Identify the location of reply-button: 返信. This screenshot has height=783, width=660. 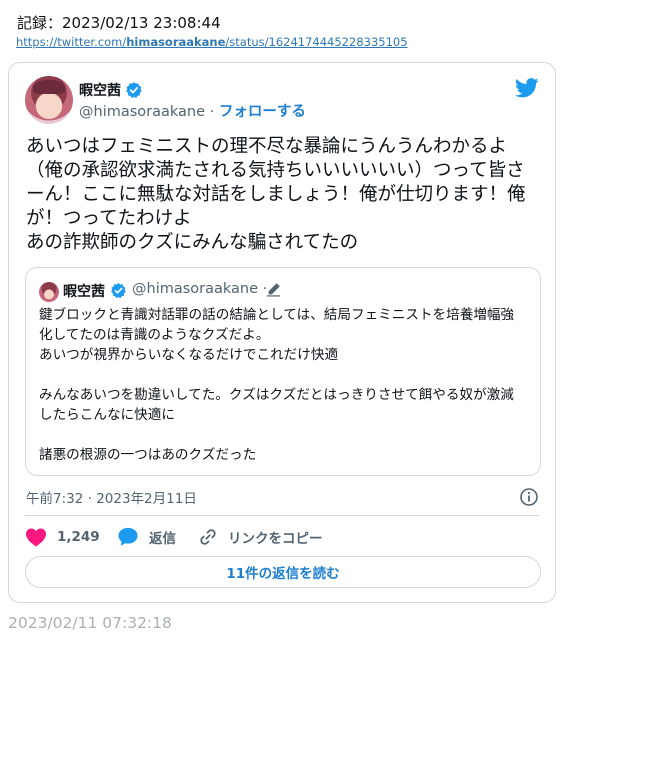
(146, 537).